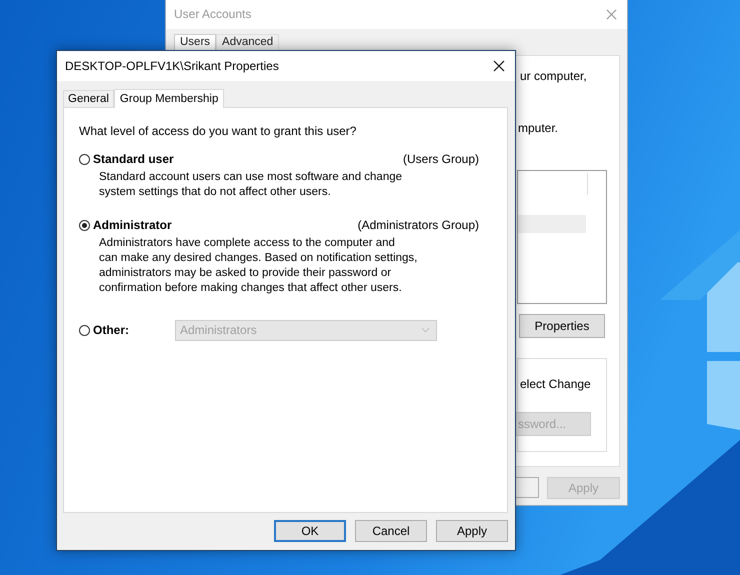 This screenshot has width=740, height=575. I want to click on option-label: Standard user, so click(133, 159).